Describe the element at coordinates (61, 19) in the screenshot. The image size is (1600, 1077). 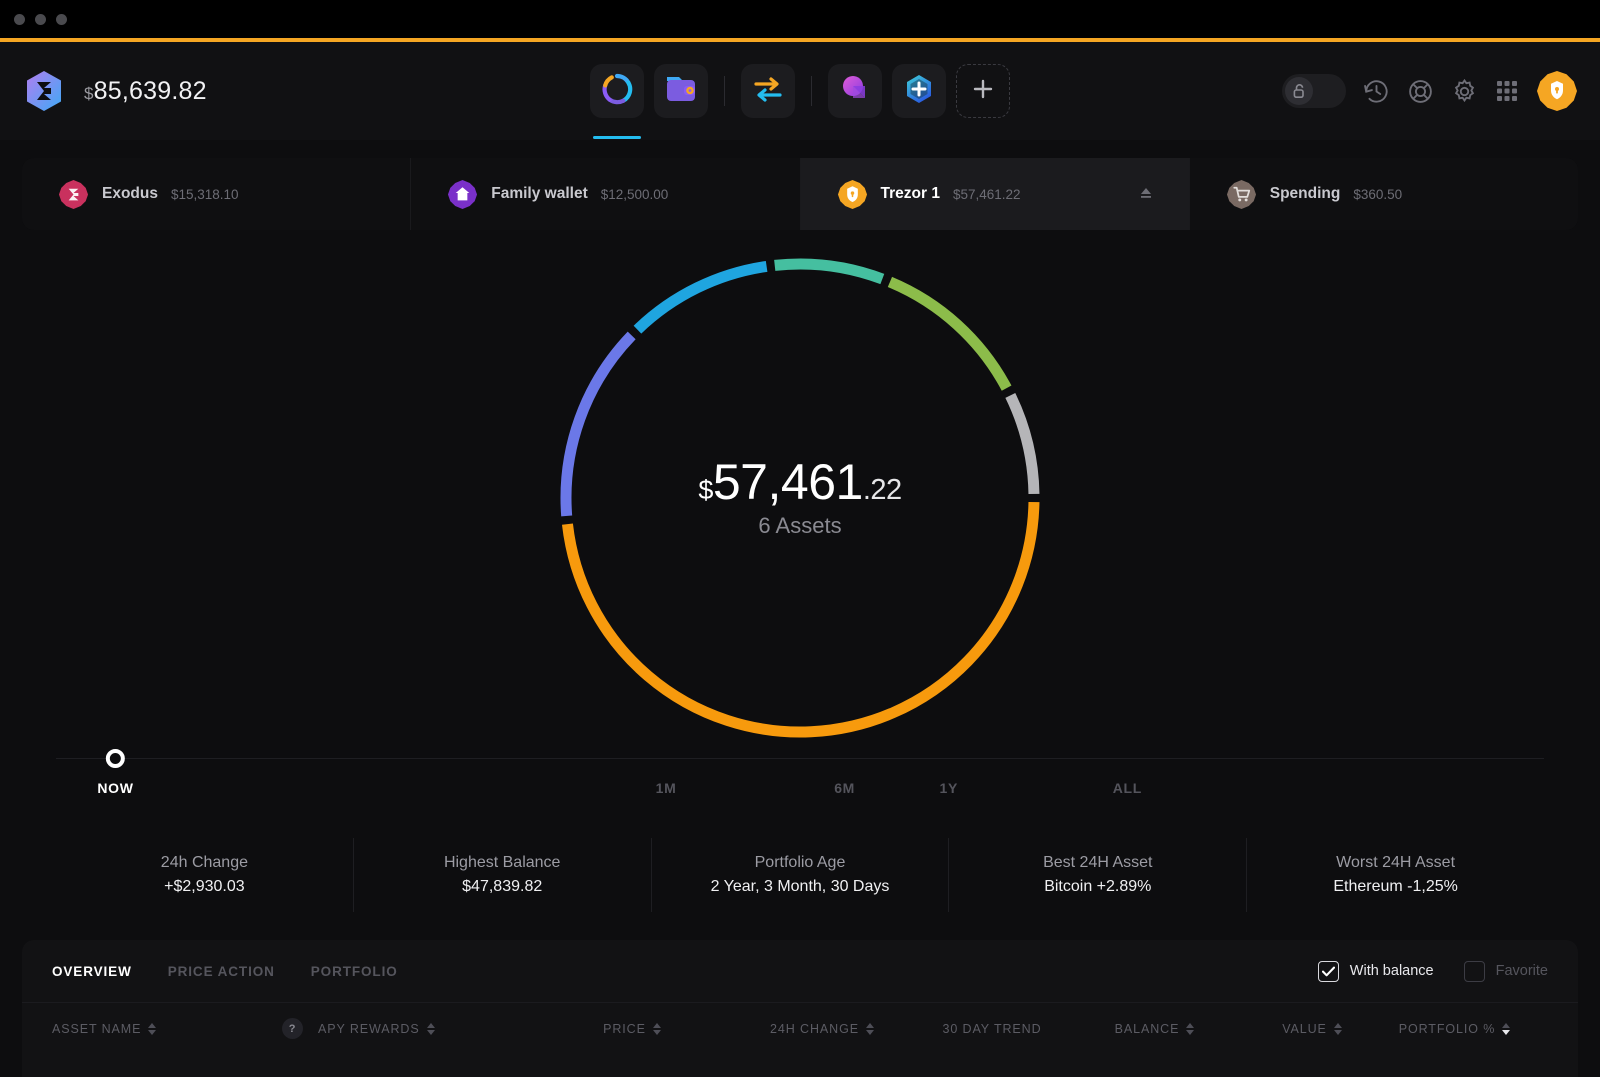
I see `window-maximize-dot` at that location.